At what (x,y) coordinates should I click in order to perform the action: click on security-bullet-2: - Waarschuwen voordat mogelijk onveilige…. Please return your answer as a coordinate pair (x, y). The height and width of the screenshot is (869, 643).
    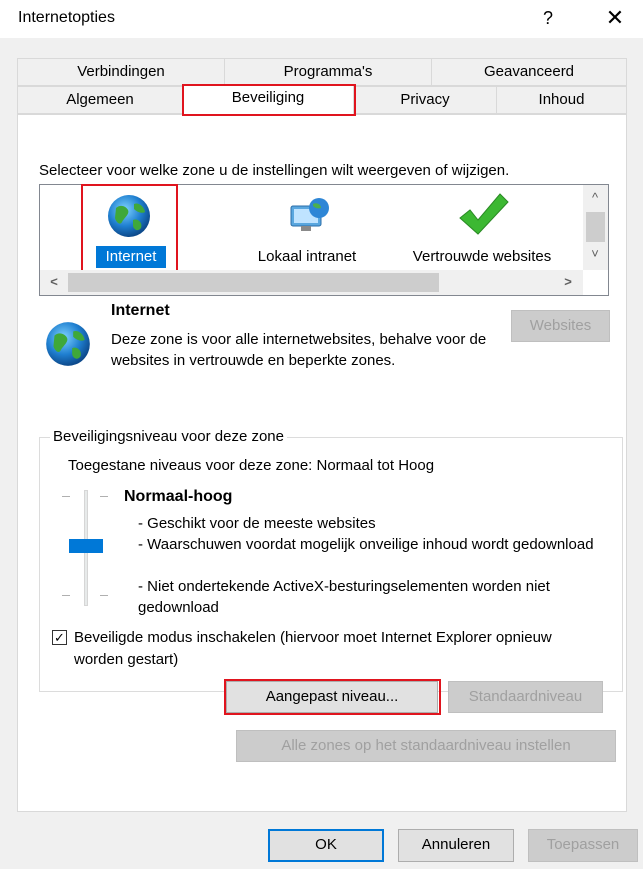
    Looking at the image, I should click on (366, 544).